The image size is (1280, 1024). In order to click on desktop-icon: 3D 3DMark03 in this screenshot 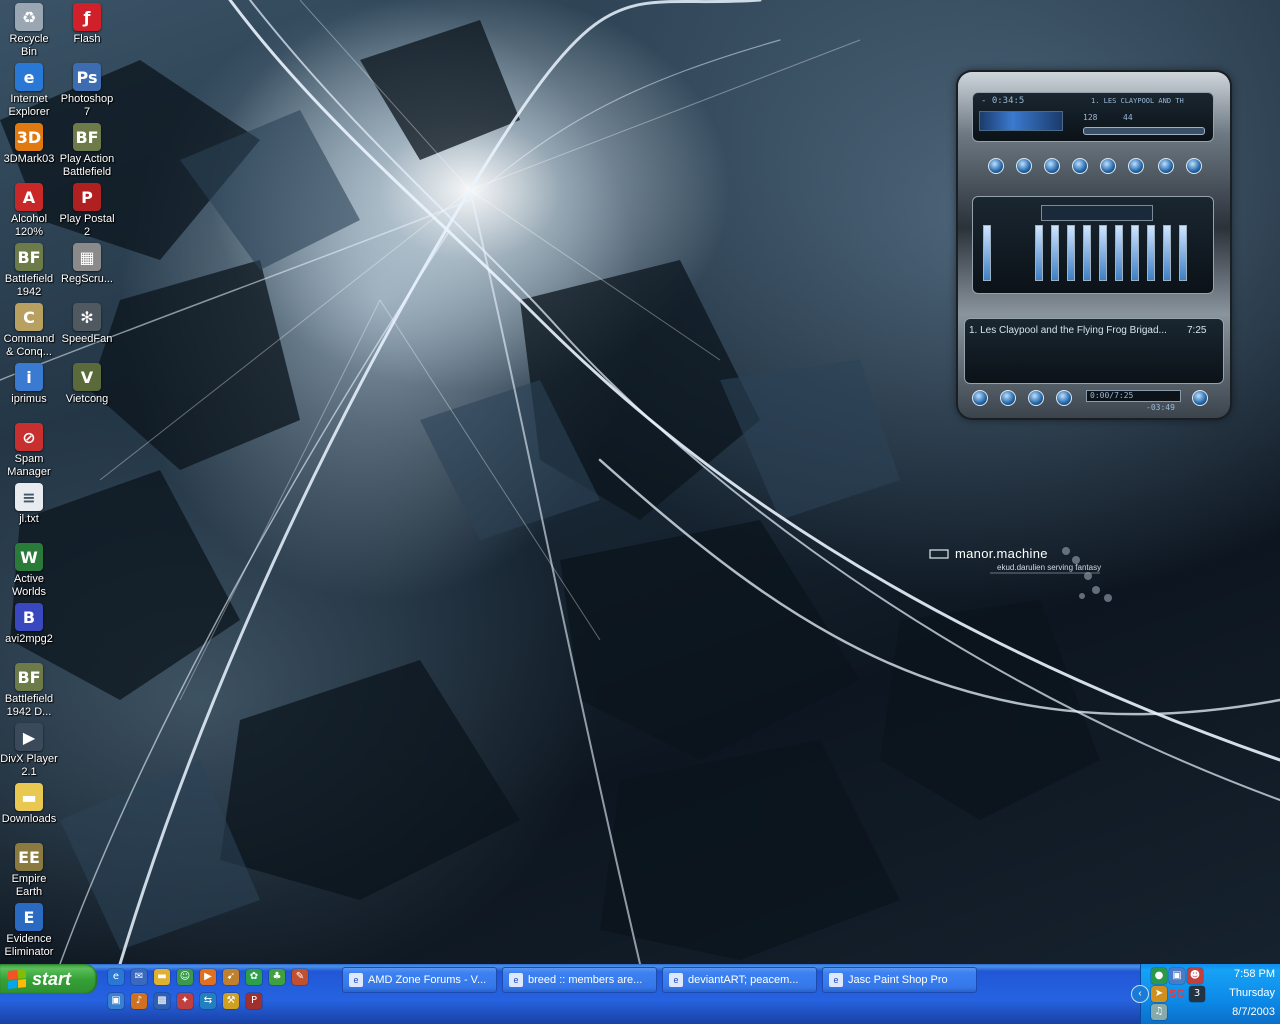, I will do `click(29, 143)`.